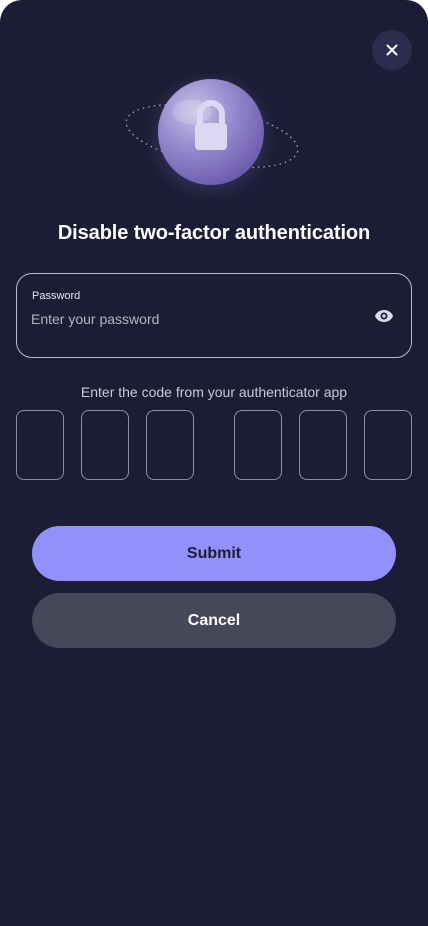 This screenshot has height=926, width=428. Describe the element at coordinates (214, 620) in the screenshot. I see `cancel-button: Cancel` at that location.